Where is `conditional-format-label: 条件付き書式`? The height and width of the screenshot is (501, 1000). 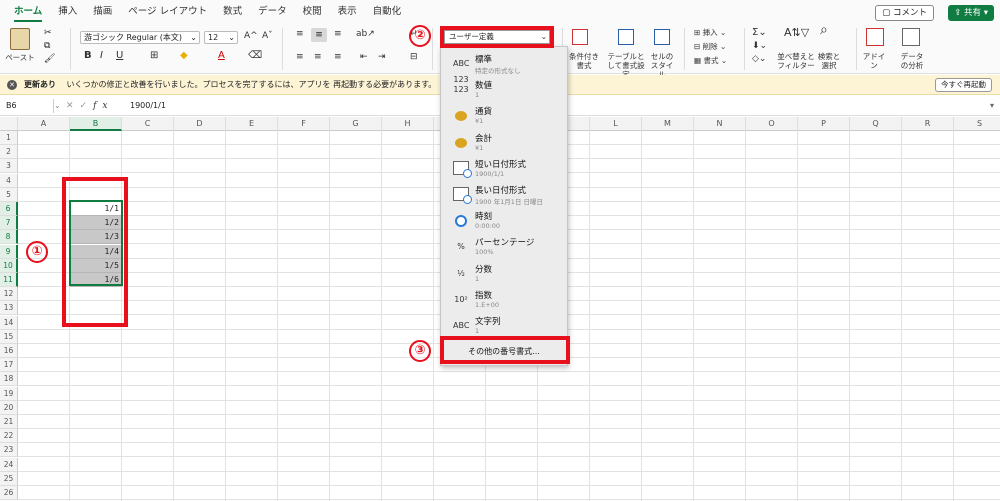 conditional-format-label: 条件付き書式 is located at coordinates (584, 61).